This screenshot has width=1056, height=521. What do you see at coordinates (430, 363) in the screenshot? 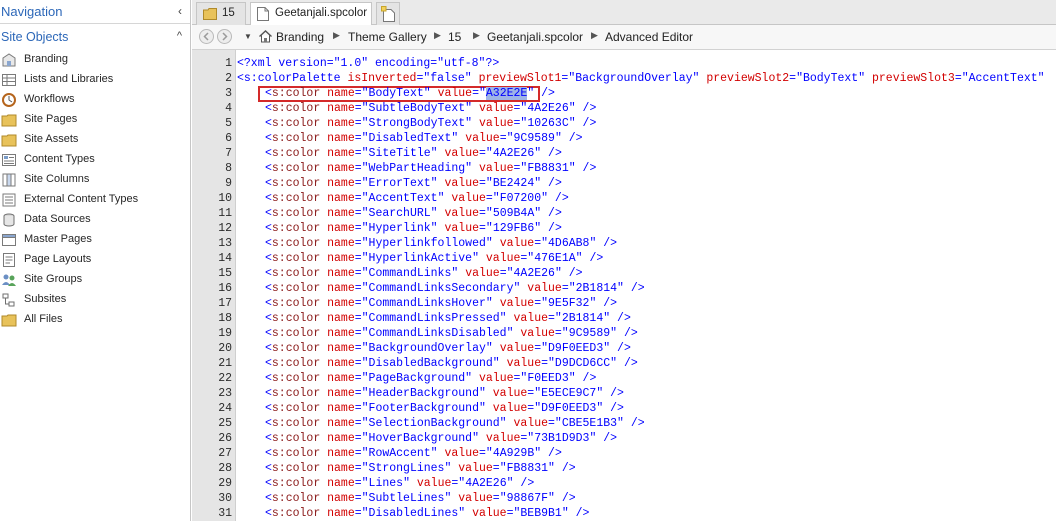
I see `color-name: DisabledBackground` at bounding box center [430, 363].